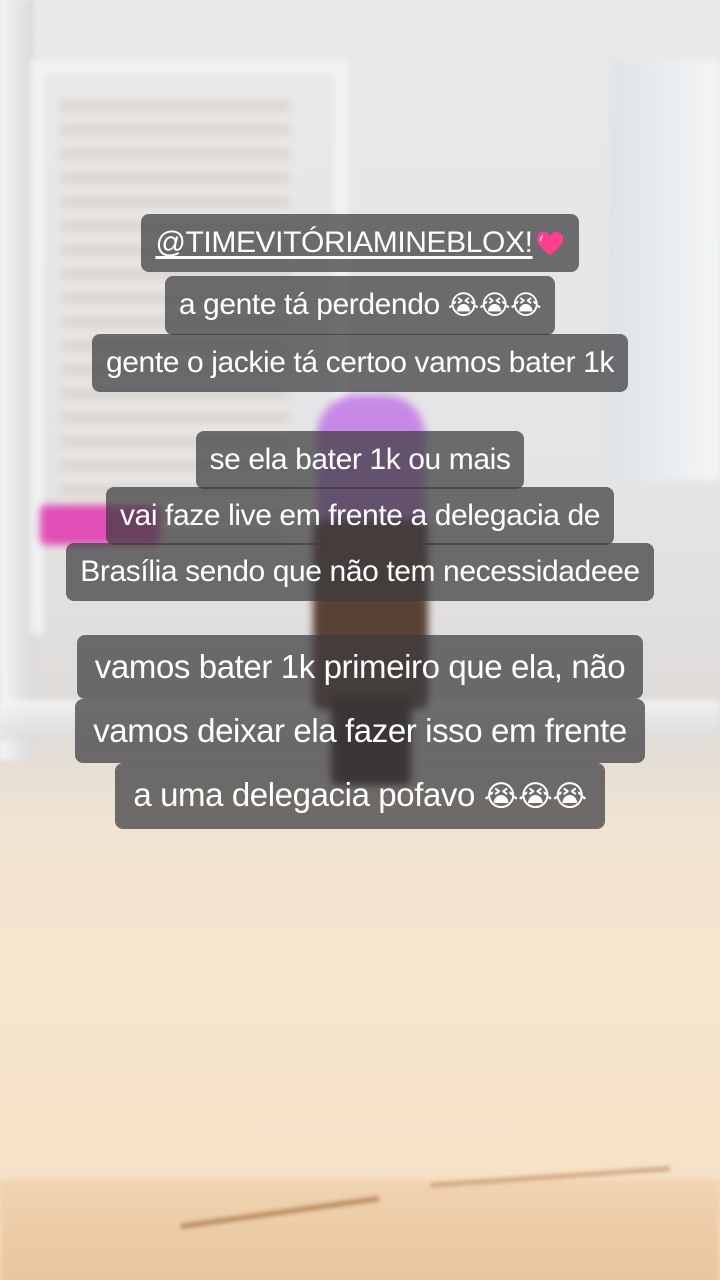 This screenshot has height=1280, width=720. I want to click on caption-line: vai faze live em frente a delegacia de, so click(360, 516).